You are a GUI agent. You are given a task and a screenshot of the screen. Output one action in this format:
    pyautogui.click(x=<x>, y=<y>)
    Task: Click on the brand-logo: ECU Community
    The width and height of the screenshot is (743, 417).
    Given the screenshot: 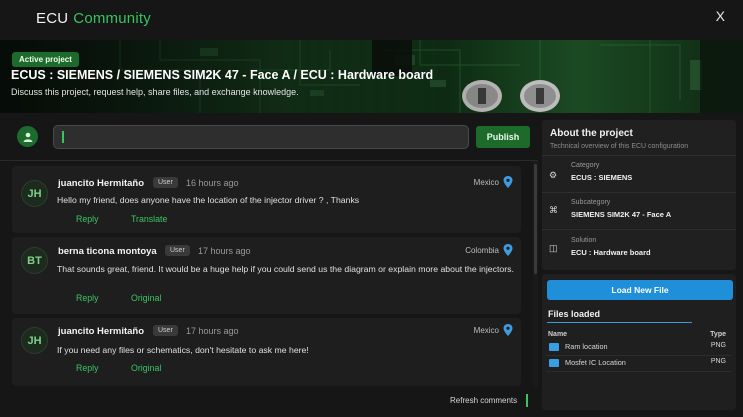 What is the action you would take?
    pyautogui.click(x=93, y=18)
    